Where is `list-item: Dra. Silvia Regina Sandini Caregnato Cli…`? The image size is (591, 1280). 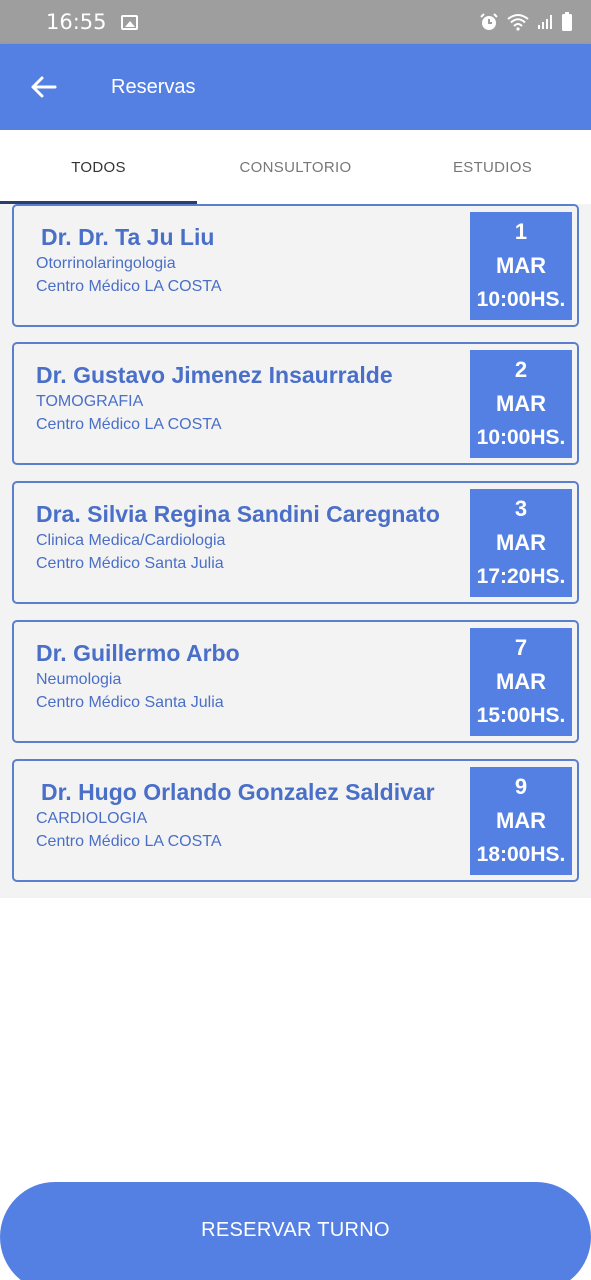 list-item: Dra. Silvia Regina Sandini Caregnato Cli… is located at coordinates (295, 550).